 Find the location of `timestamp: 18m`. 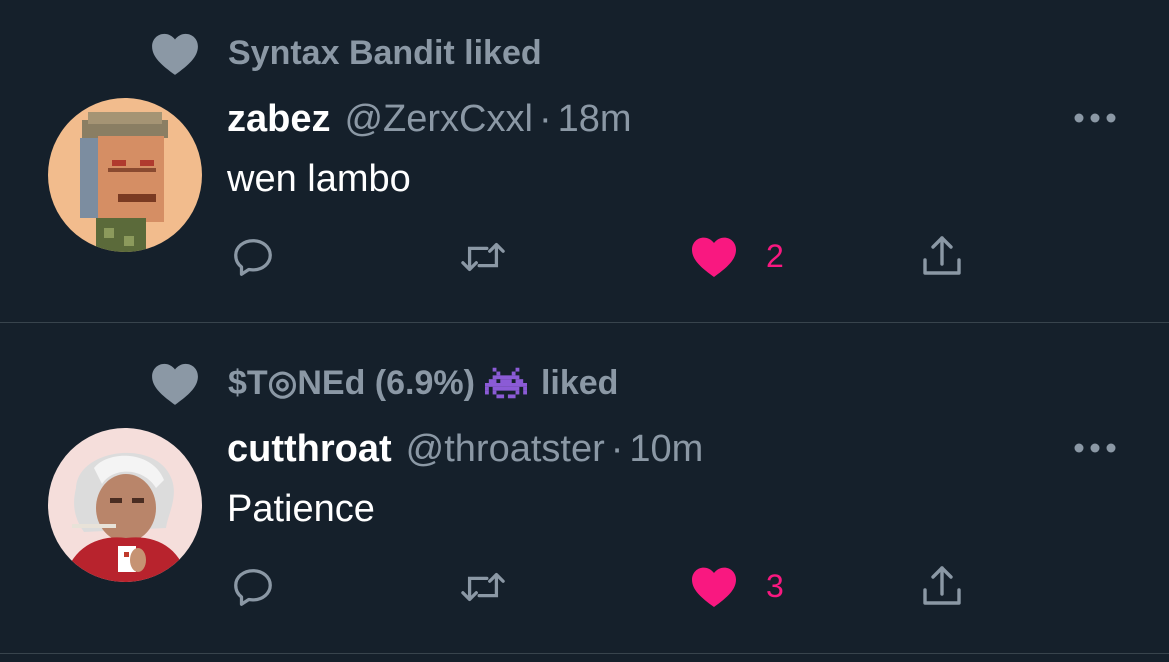

timestamp: 18m is located at coordinates (595, 119).